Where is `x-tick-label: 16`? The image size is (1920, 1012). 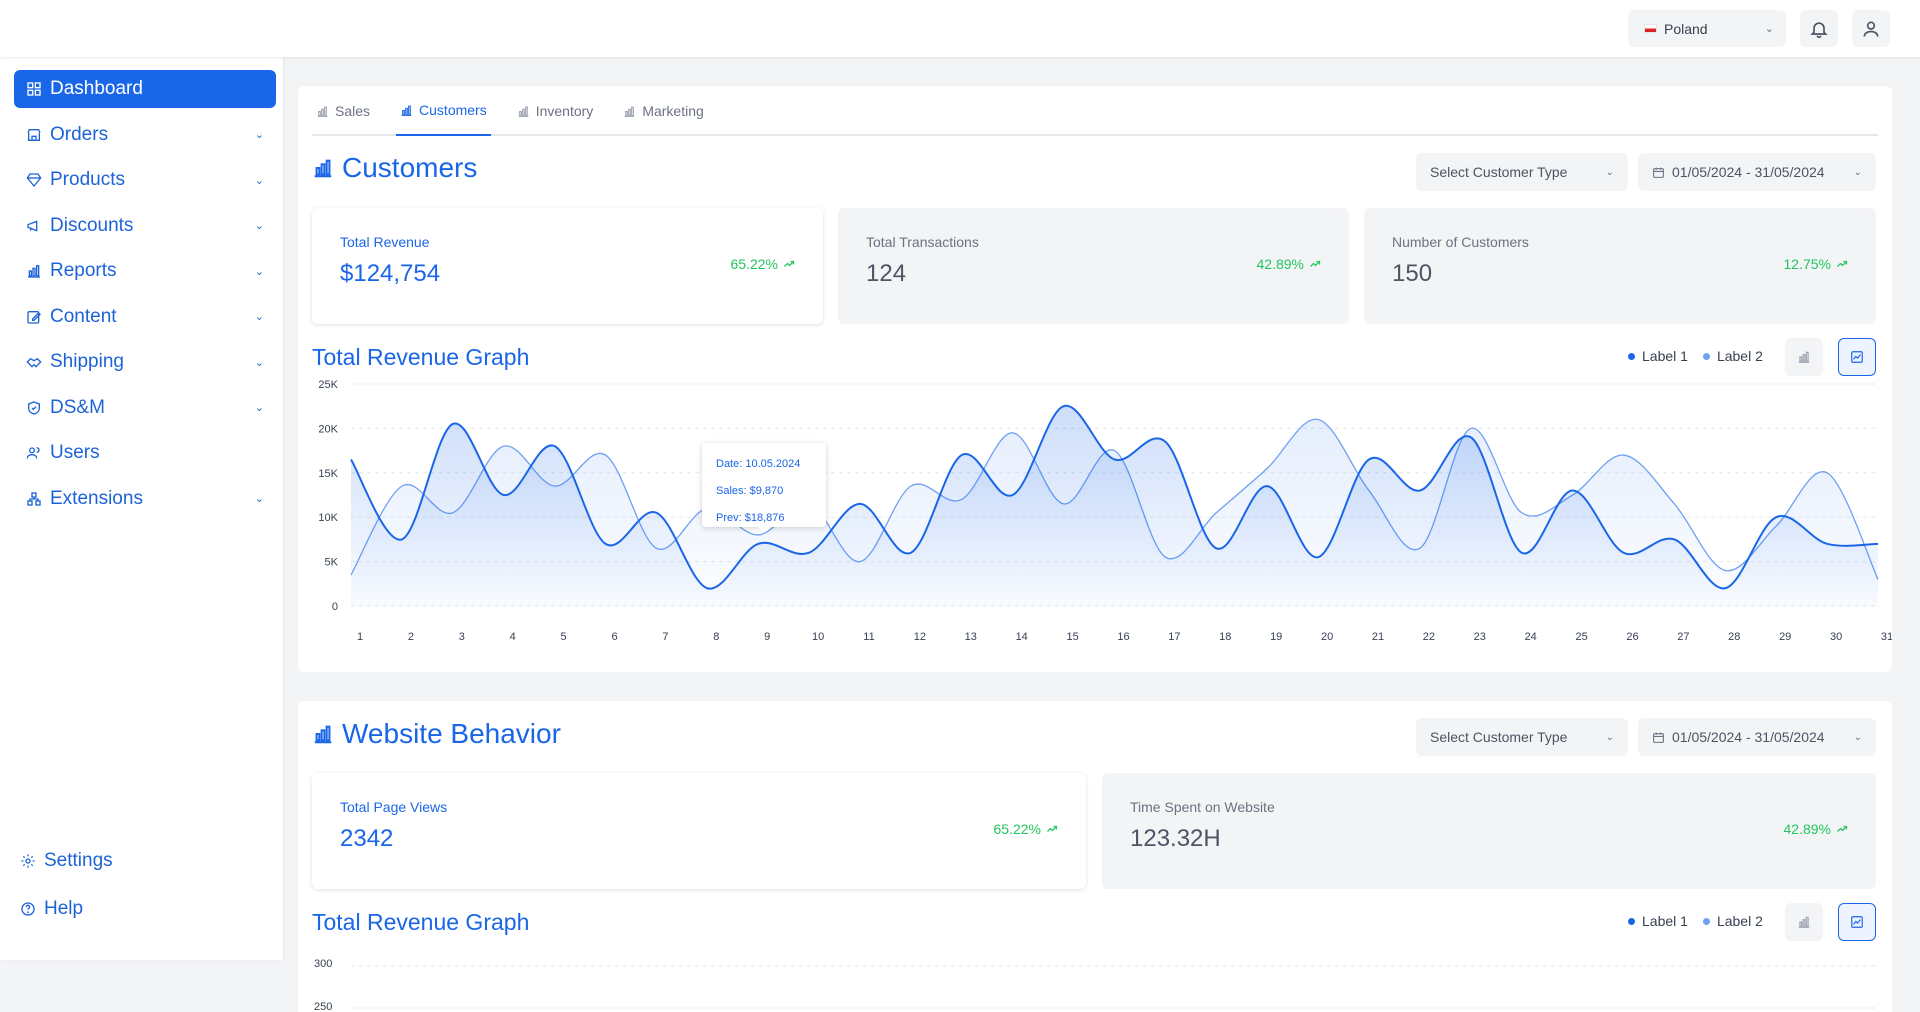
x-tick-label: 16 is located at coordinates (1123, 637).